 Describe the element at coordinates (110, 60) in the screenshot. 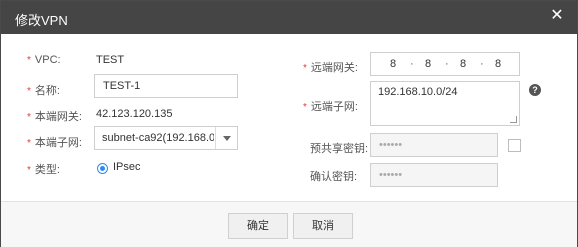

I see `vpc-value: TEST` at that location.